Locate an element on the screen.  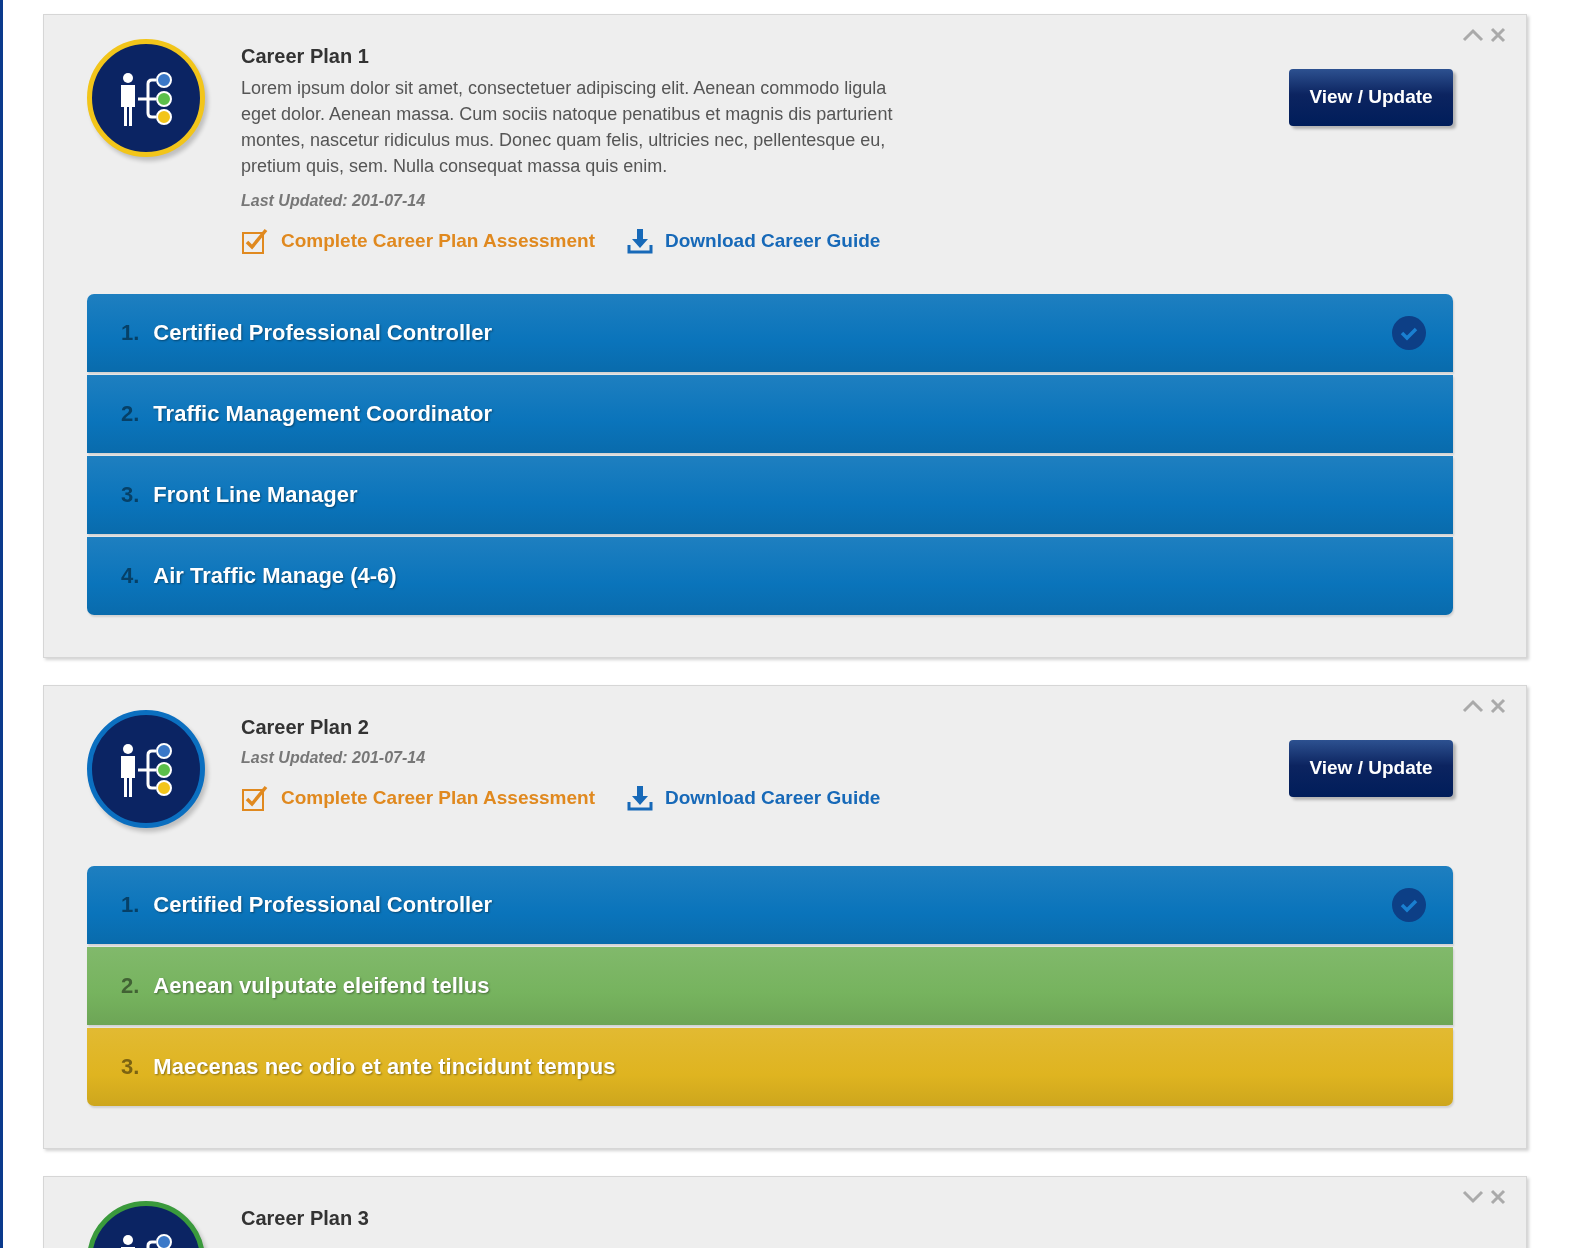
step-number: 4. is located at coordinates (130, 576).